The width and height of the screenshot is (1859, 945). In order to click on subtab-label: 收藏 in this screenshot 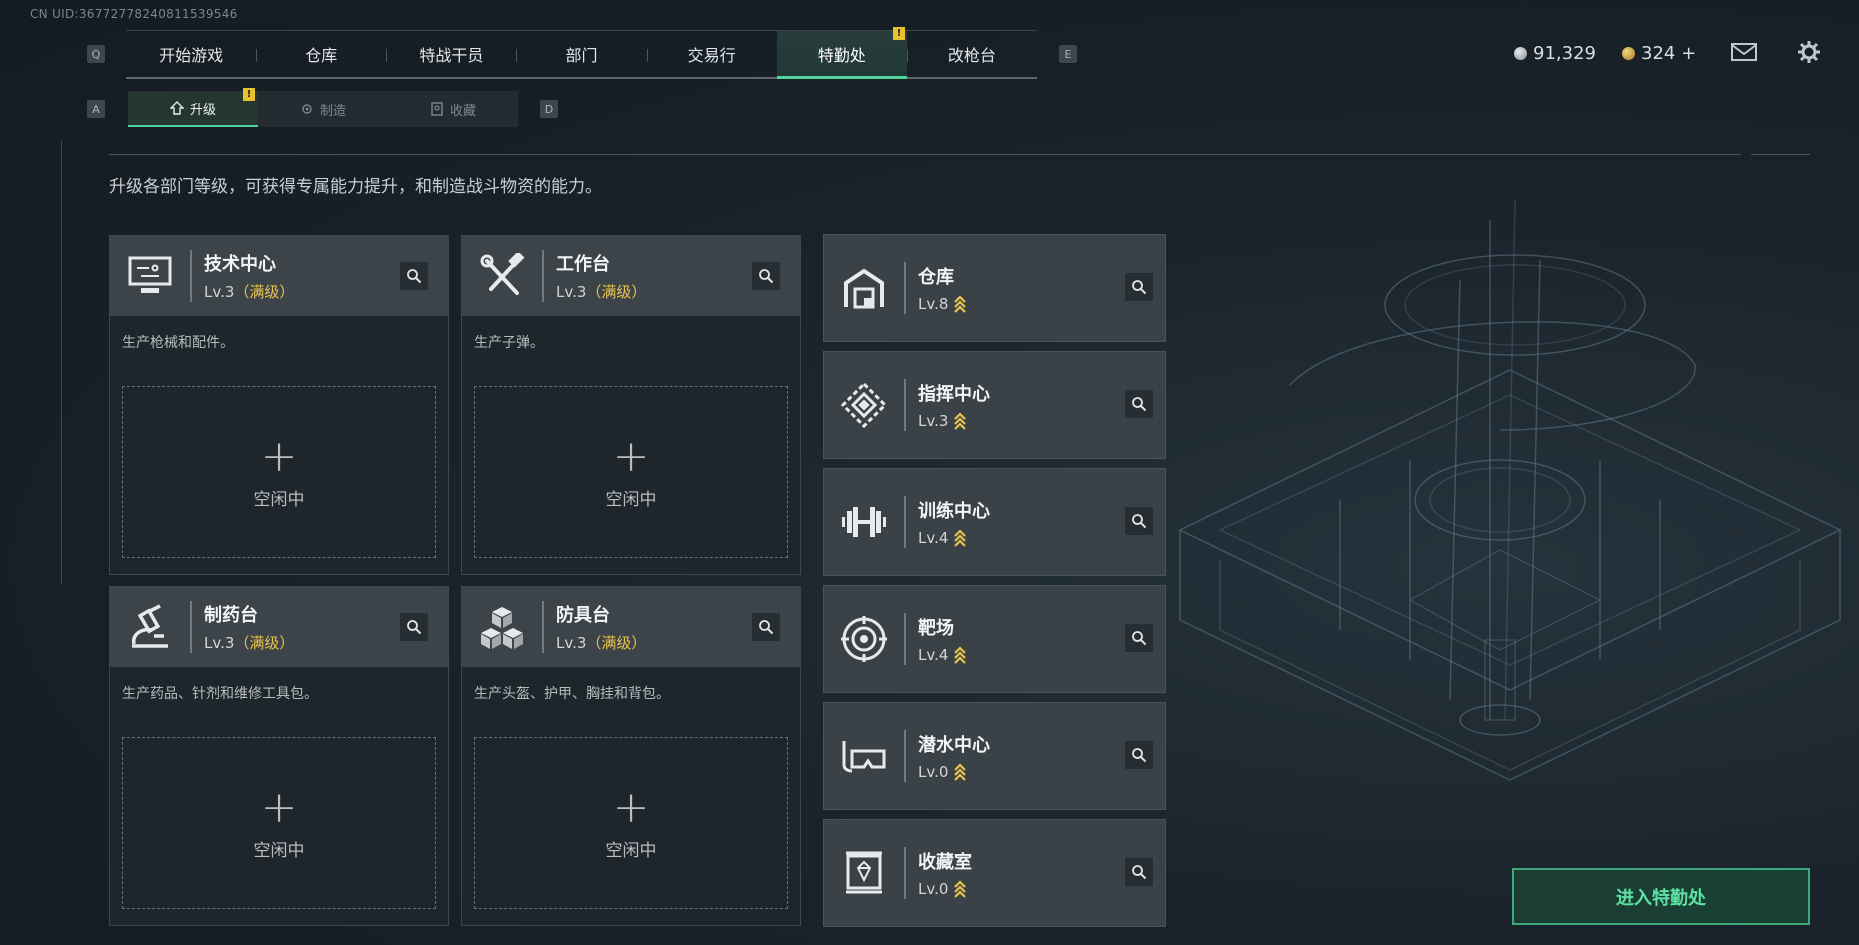, I will do `click(462, 111)`.